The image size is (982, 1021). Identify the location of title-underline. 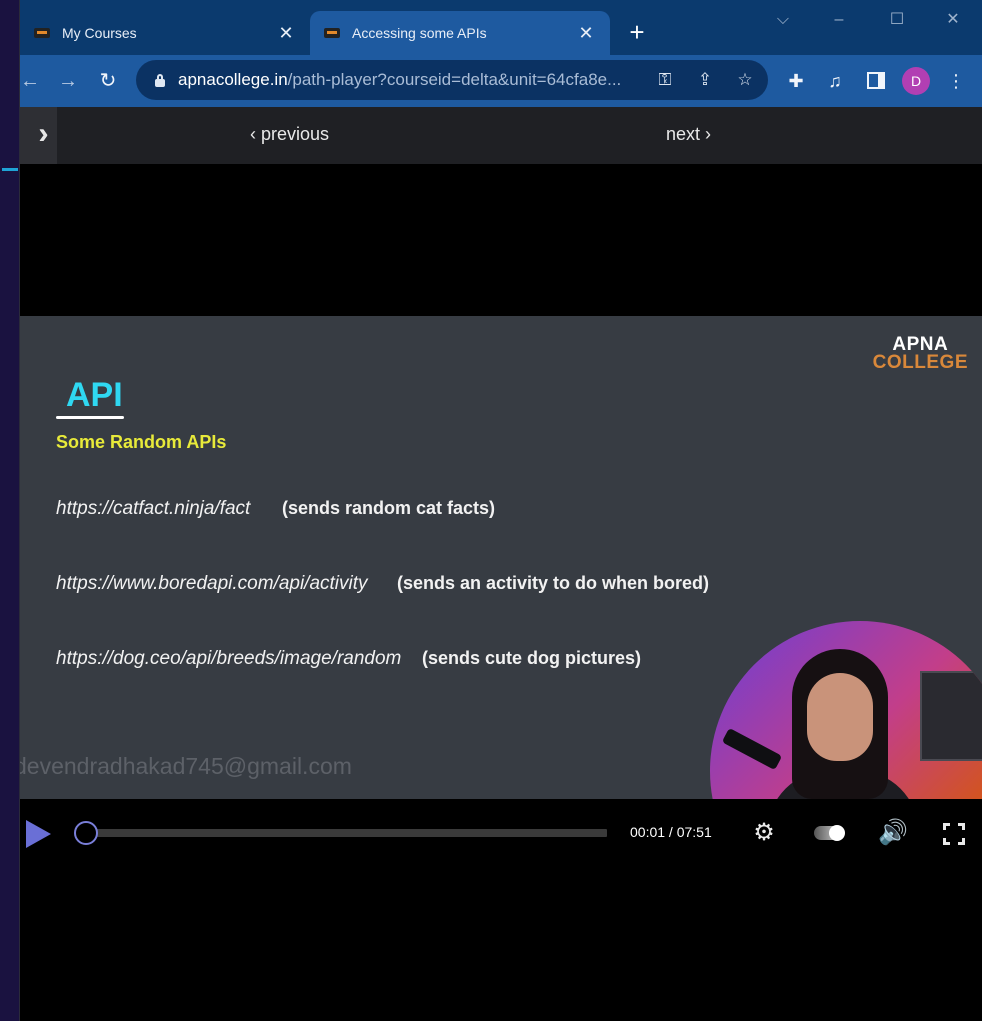
(90, 417).